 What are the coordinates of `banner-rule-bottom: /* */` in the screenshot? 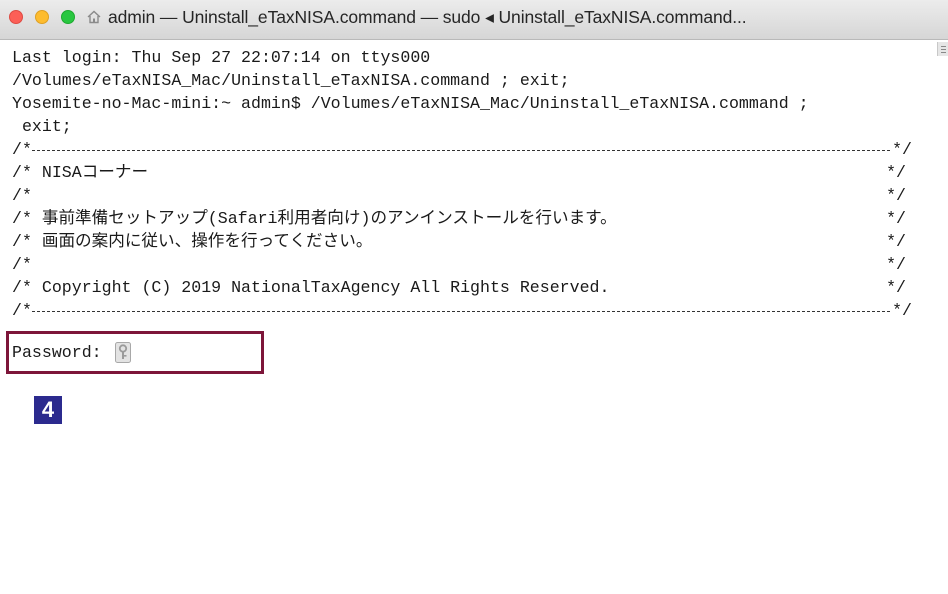 It's located at (462, 311).